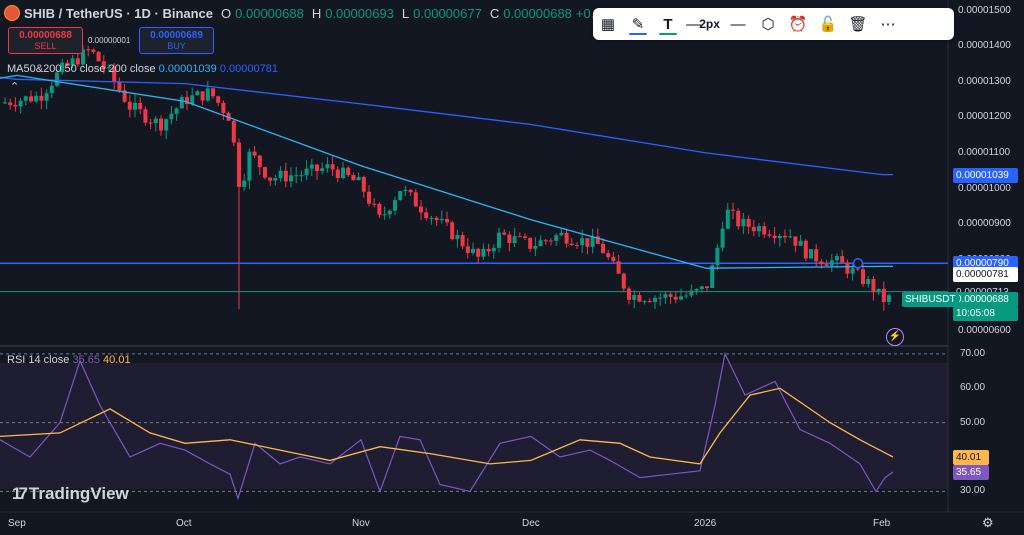 The width and height of the screenshot is (1024, 535). I want to click on lock-icon: 🔓, so click(828, 24).